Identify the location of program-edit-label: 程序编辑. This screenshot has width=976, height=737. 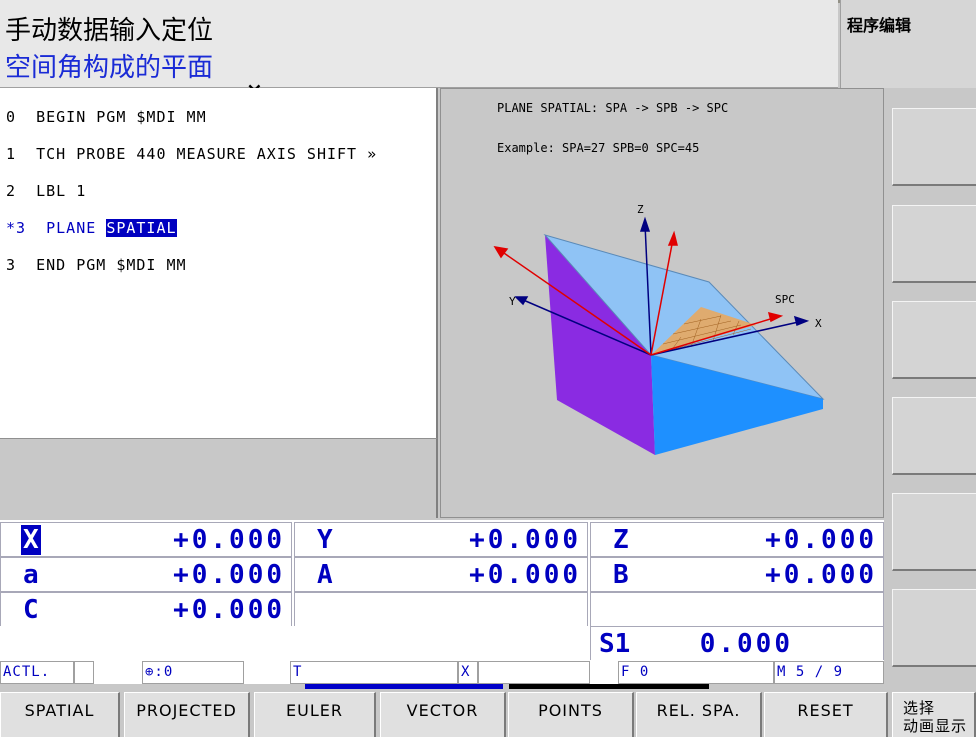
(879, 25).